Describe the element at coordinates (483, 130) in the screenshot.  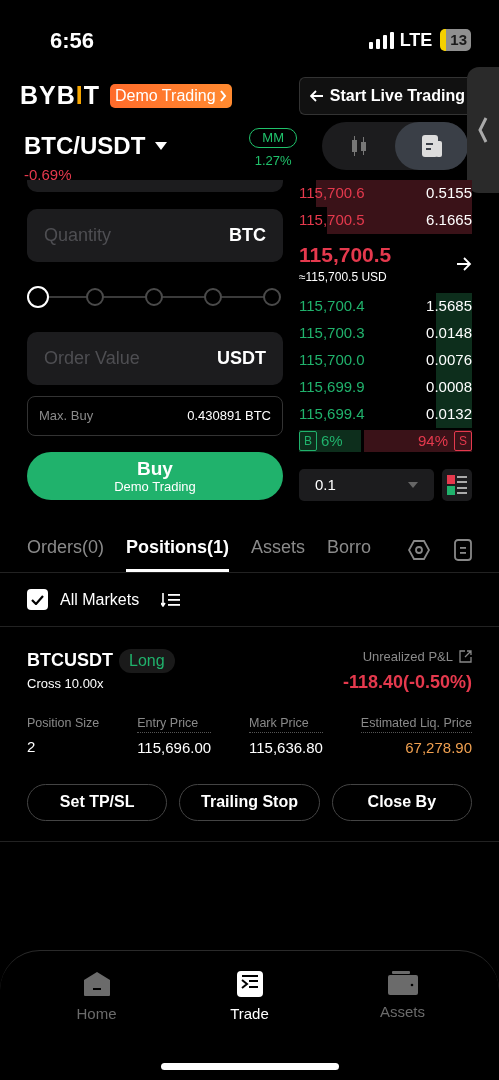
I see `chevron-left-icon` at that location.